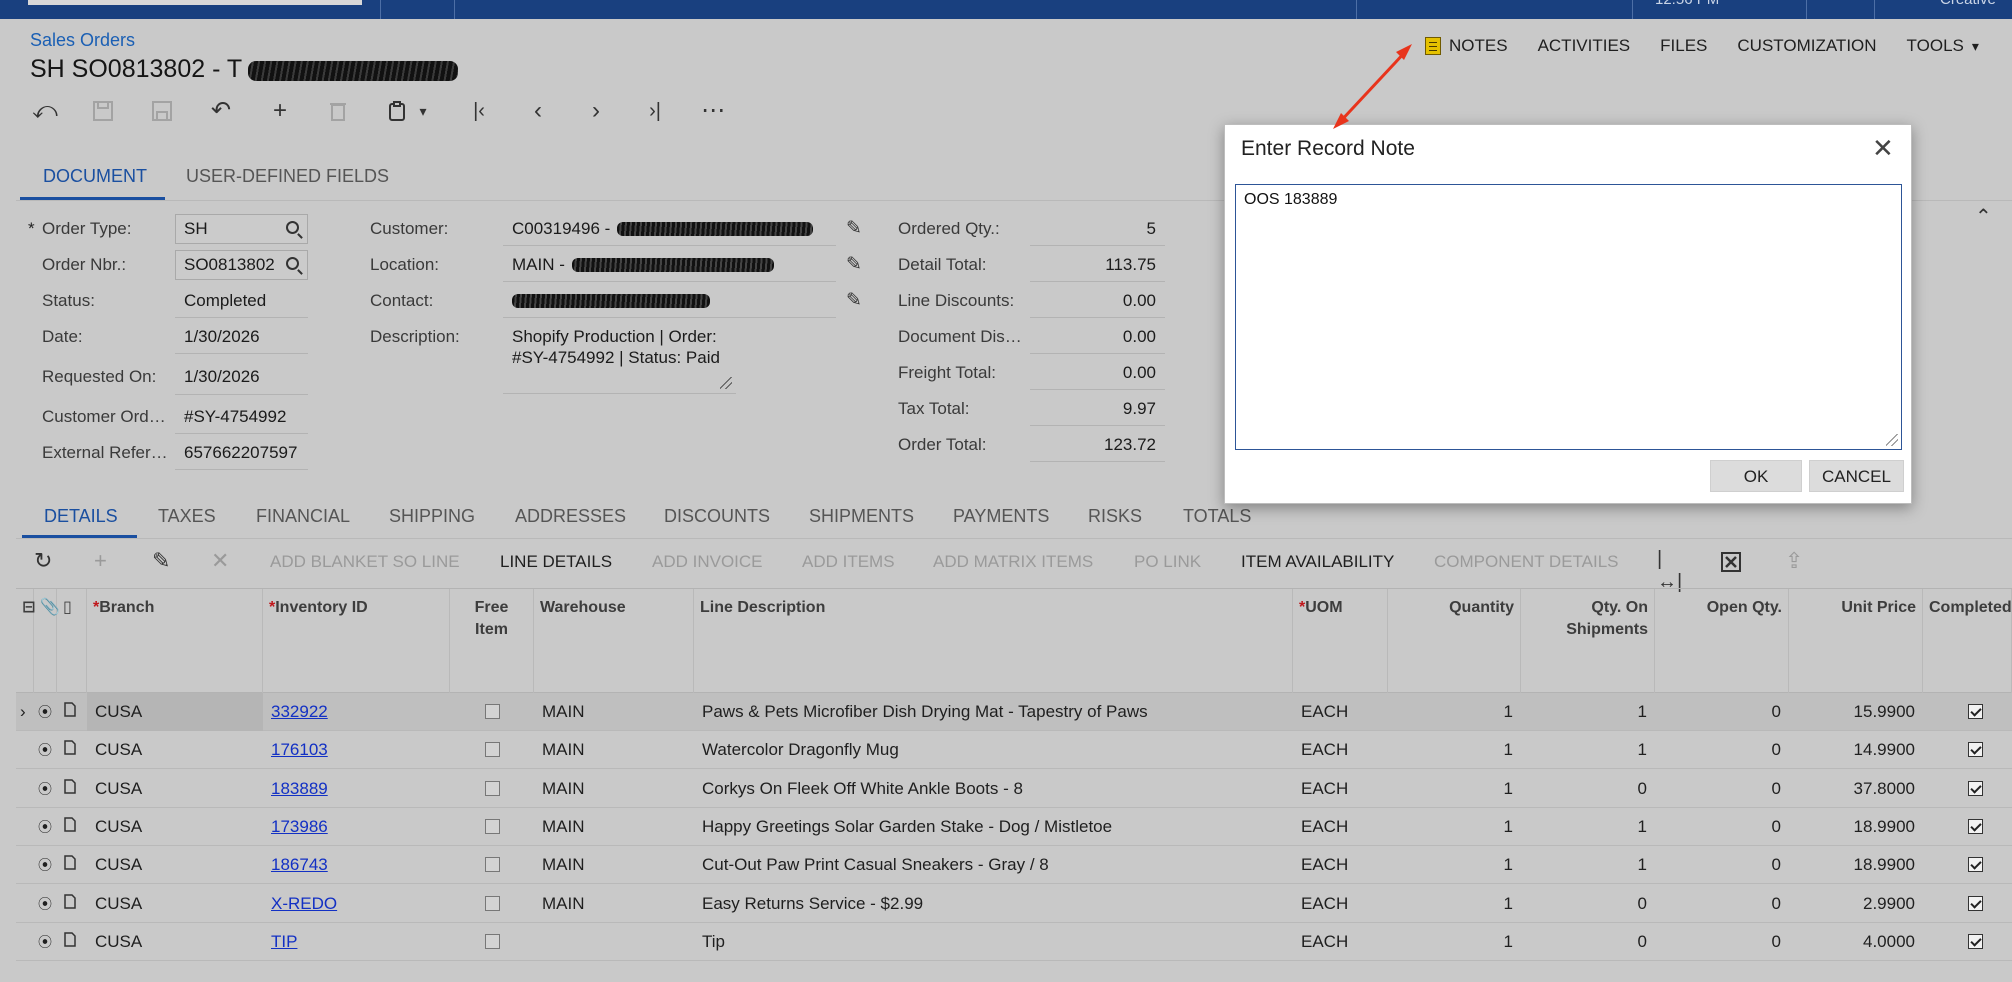  I want to click on cell-inventory-id: 173986, so click(356, 827).